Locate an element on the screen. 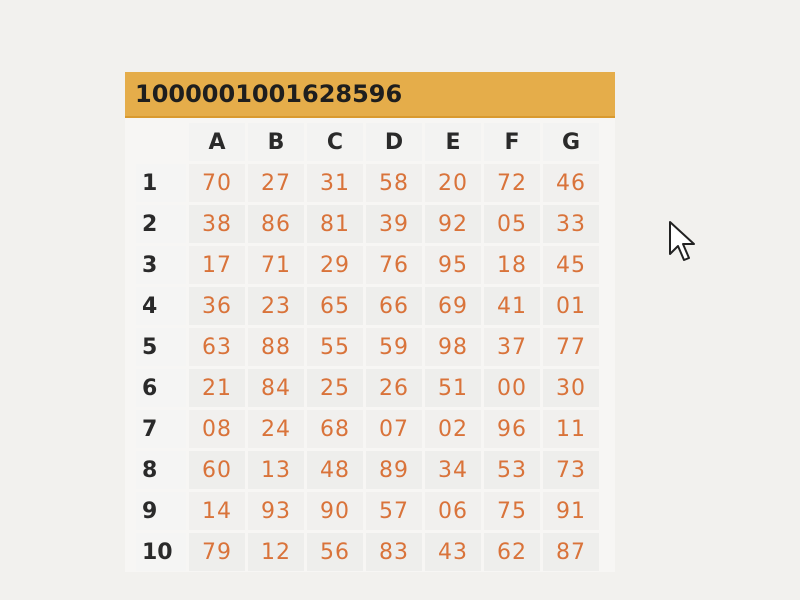  grid-cell: 68 is located at coordinates (335, 429).